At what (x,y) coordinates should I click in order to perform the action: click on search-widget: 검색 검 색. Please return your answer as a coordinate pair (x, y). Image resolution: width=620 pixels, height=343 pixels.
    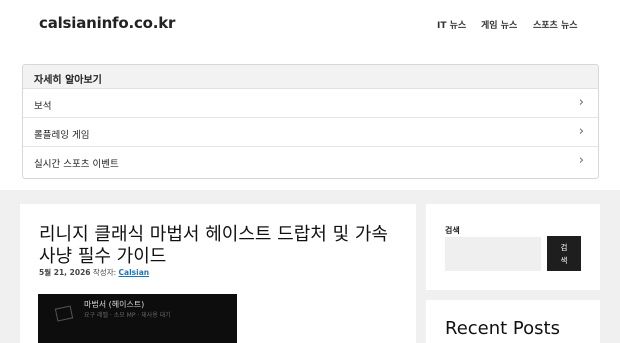
    Looking at the image, I should click on (513, 247).